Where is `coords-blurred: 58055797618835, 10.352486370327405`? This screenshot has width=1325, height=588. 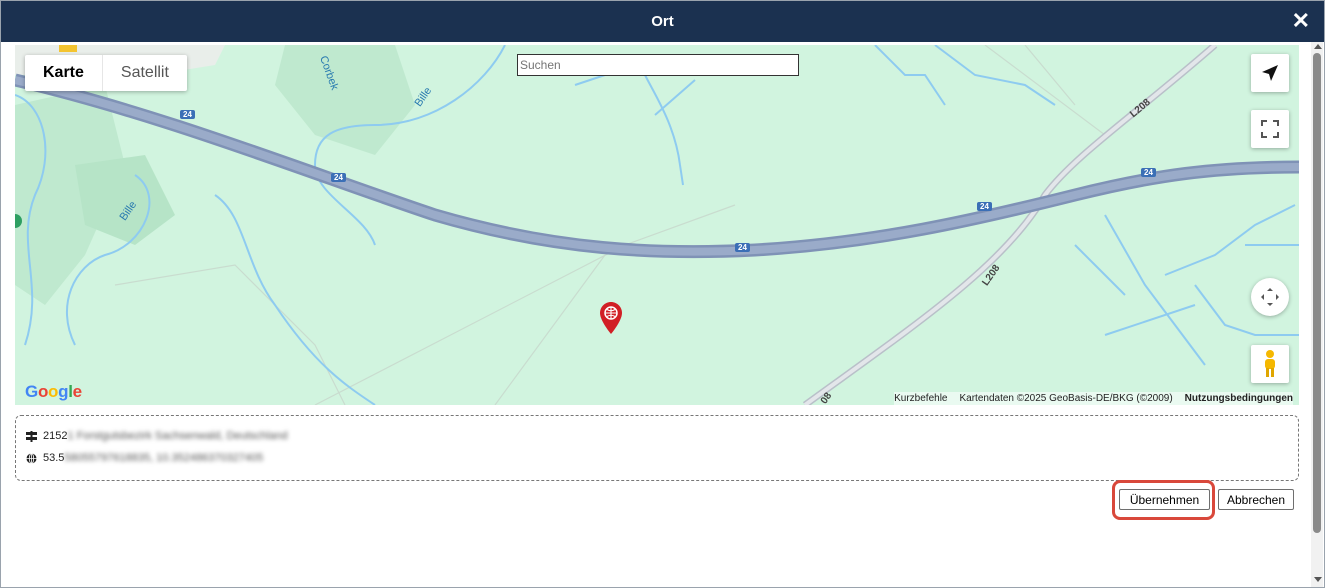
coords-blurred: 58055797618835, 10.352486370327405 is located at coordinates (164, 458).